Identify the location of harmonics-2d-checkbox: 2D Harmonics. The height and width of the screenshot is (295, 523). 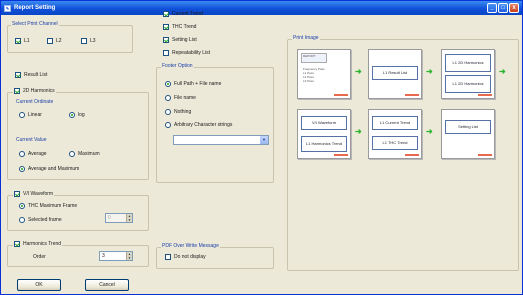
(34, 91).